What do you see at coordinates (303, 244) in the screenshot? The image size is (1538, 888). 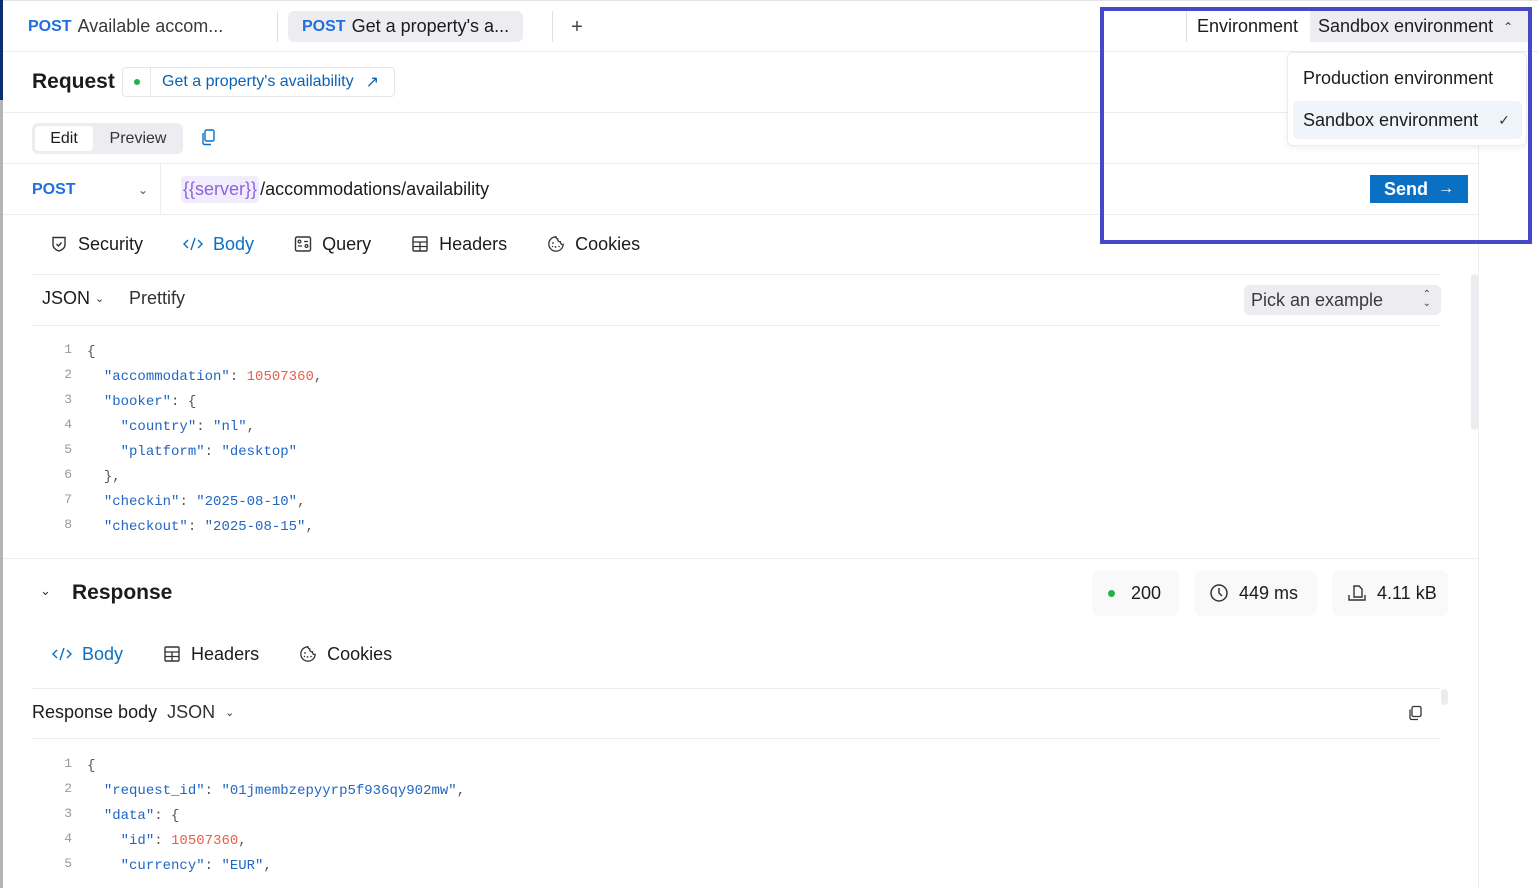 I see `query-icon` at bounding box center [303, 244].